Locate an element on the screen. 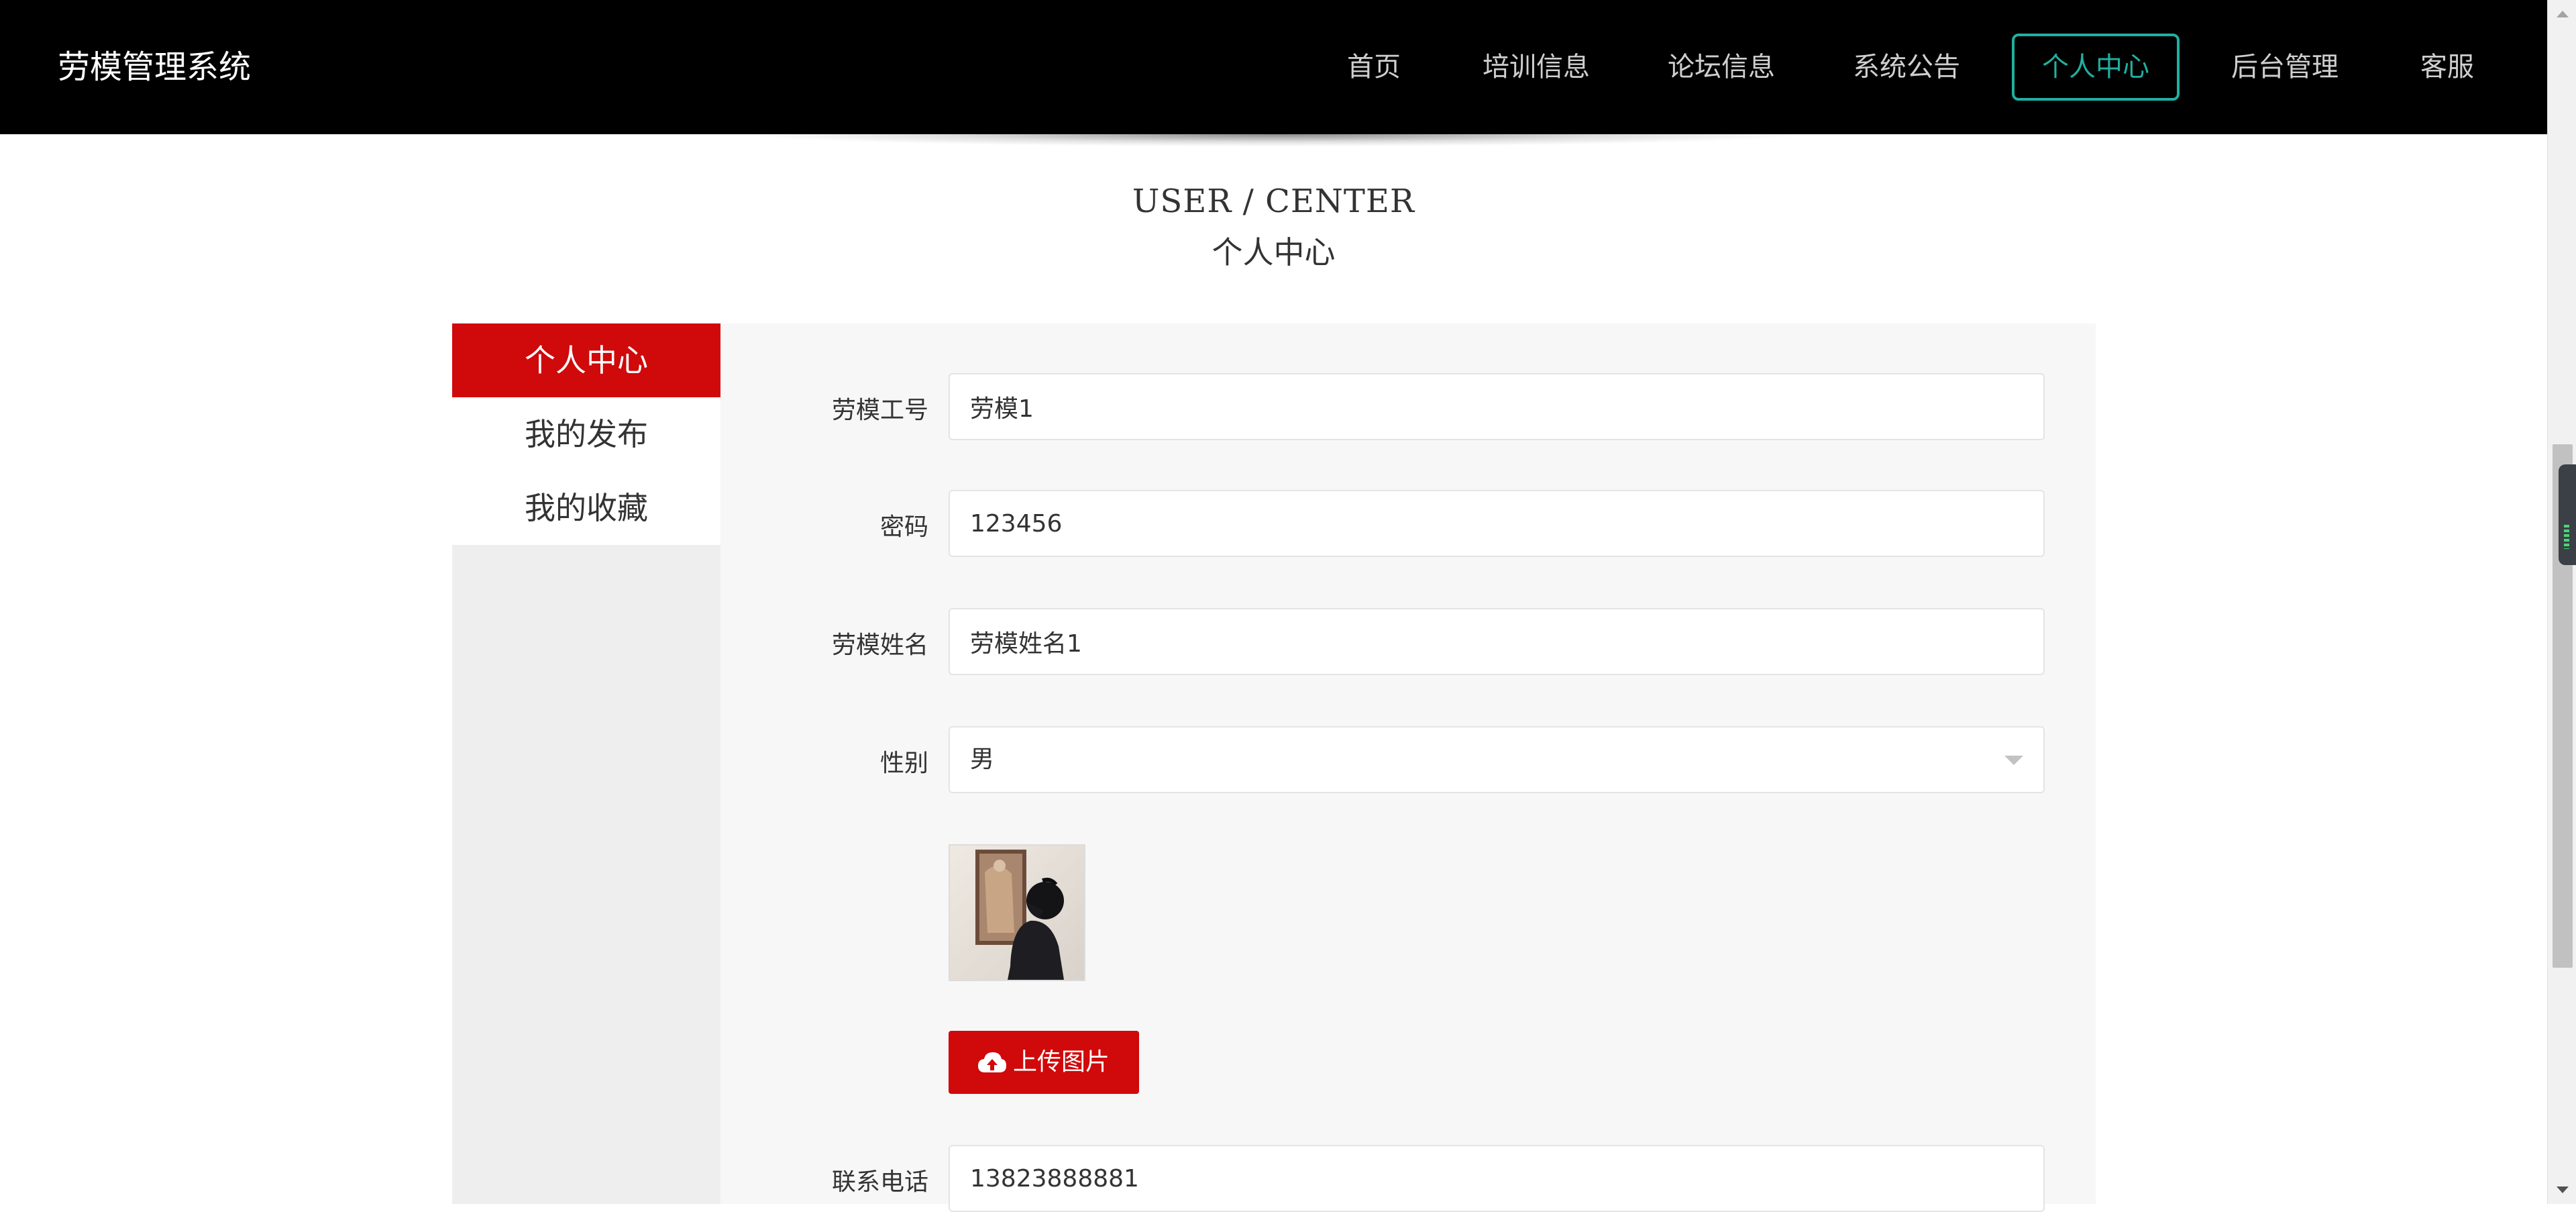  page-title-en: USER / CENTER is located at coordinates (1273, 201).